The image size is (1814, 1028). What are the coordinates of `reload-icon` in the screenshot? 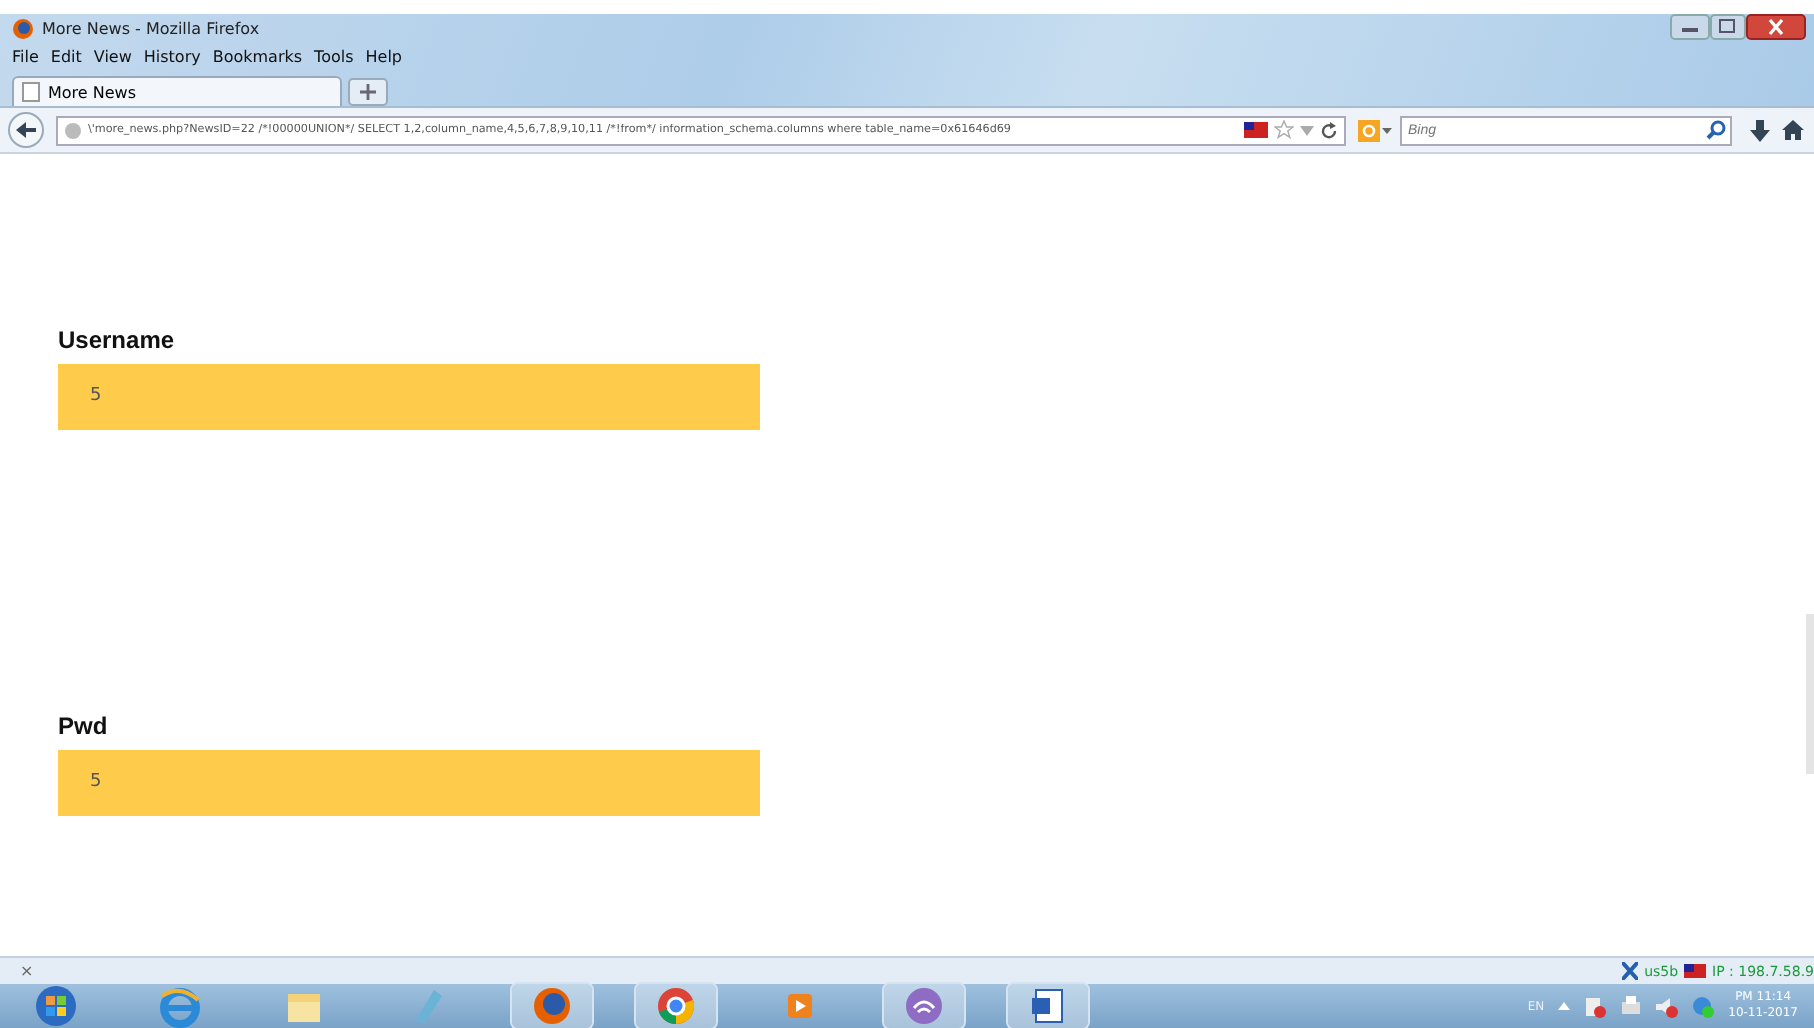 It's located at (1329, 130).